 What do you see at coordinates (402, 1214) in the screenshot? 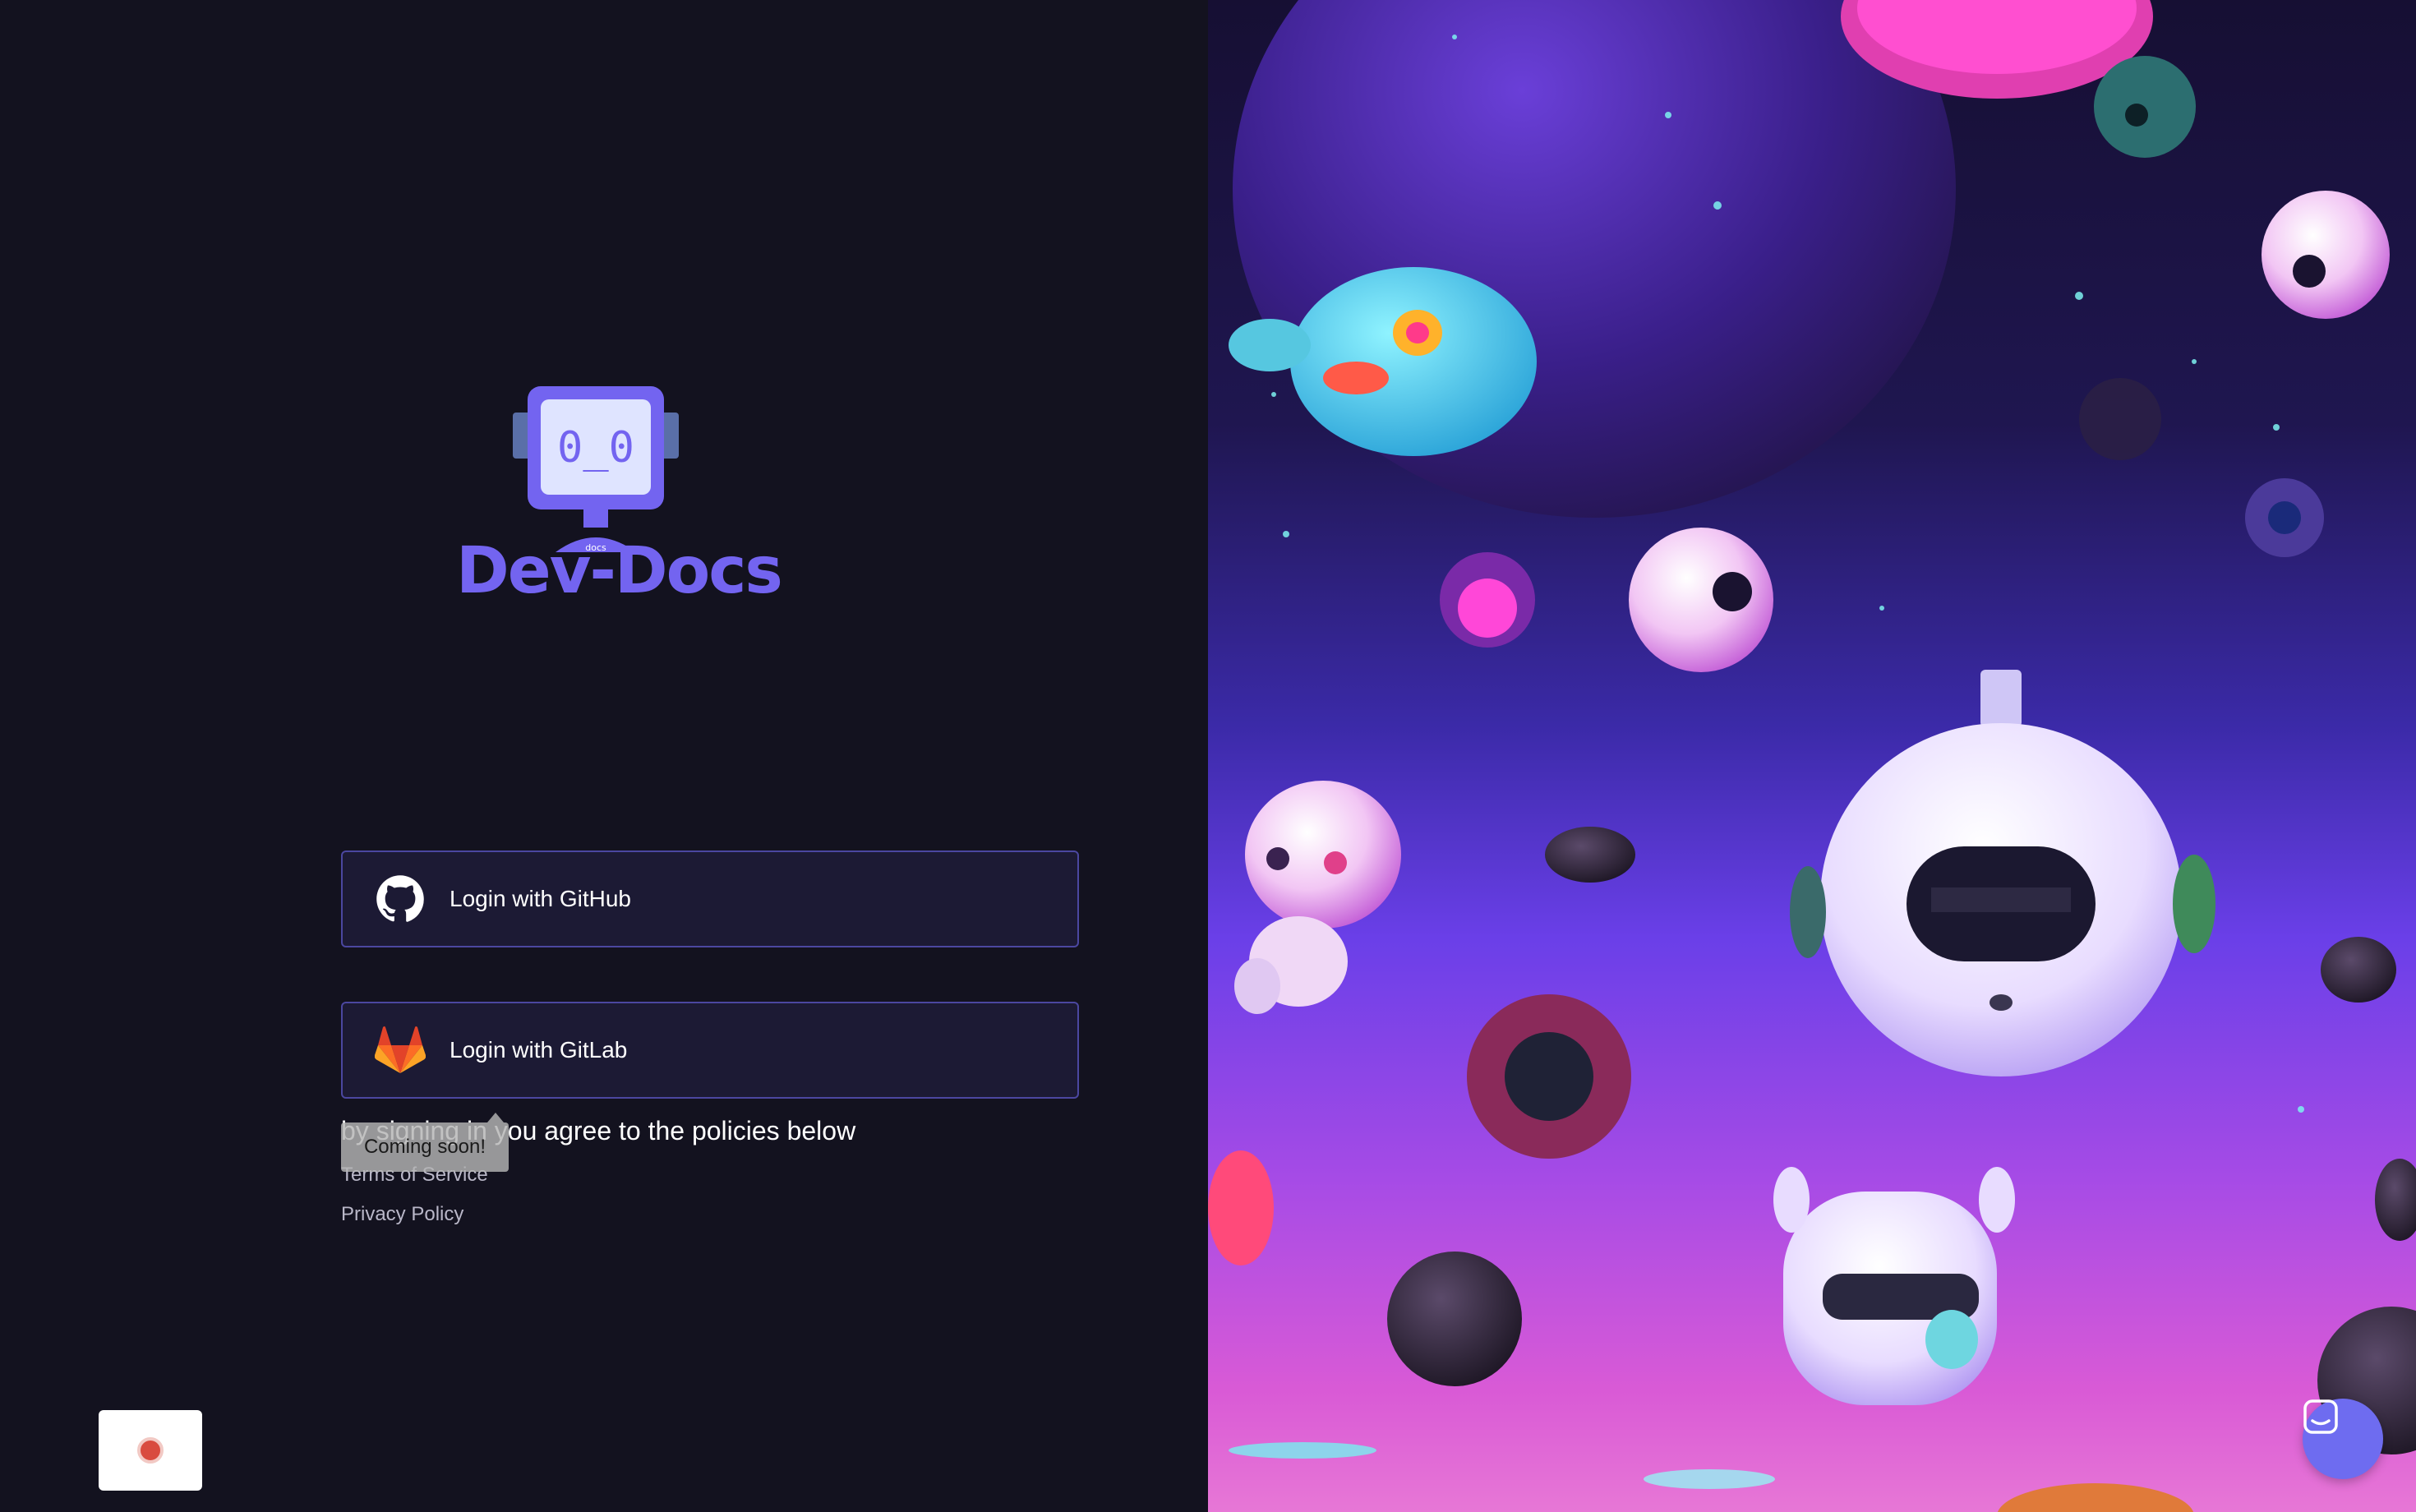
I see `privacy-policy-link: Privacy Policy` at bounding box center [402, 1214].